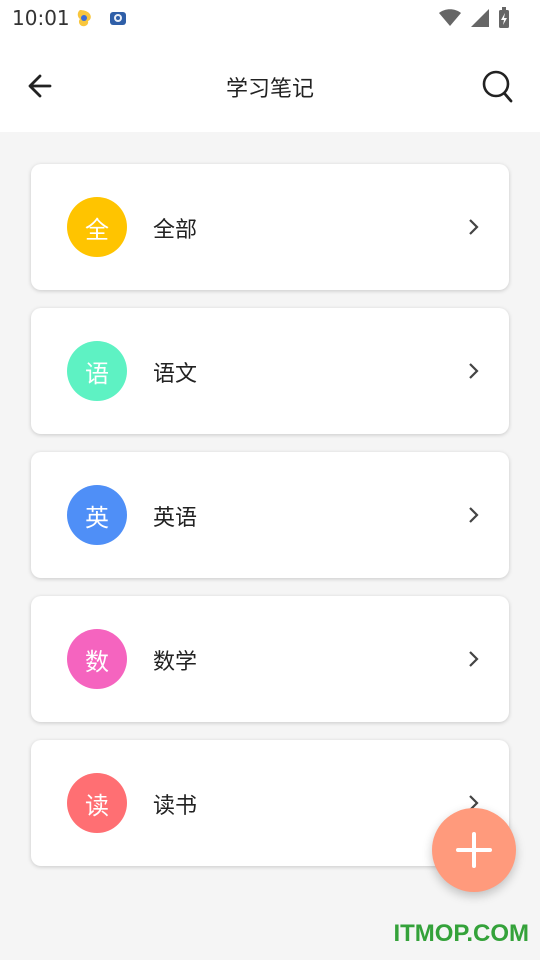 This screenshot has height=960, width=540. What do you see at coordinates (504, 17) in the screenshot?
I see `battery-icon` at bounding box center [504, 17].